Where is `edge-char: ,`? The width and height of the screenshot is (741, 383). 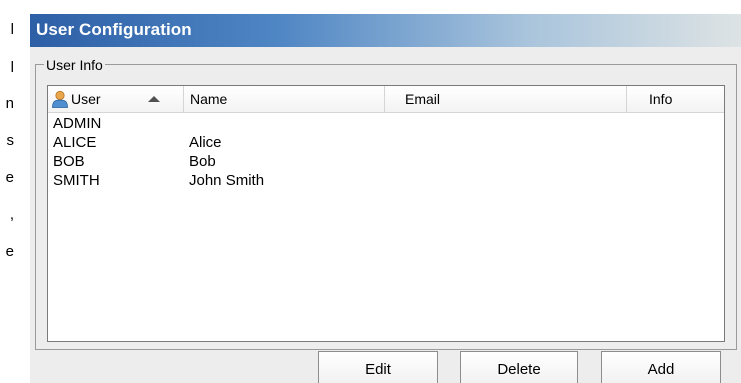
edge-char: , is located at coordinates (11, 214).